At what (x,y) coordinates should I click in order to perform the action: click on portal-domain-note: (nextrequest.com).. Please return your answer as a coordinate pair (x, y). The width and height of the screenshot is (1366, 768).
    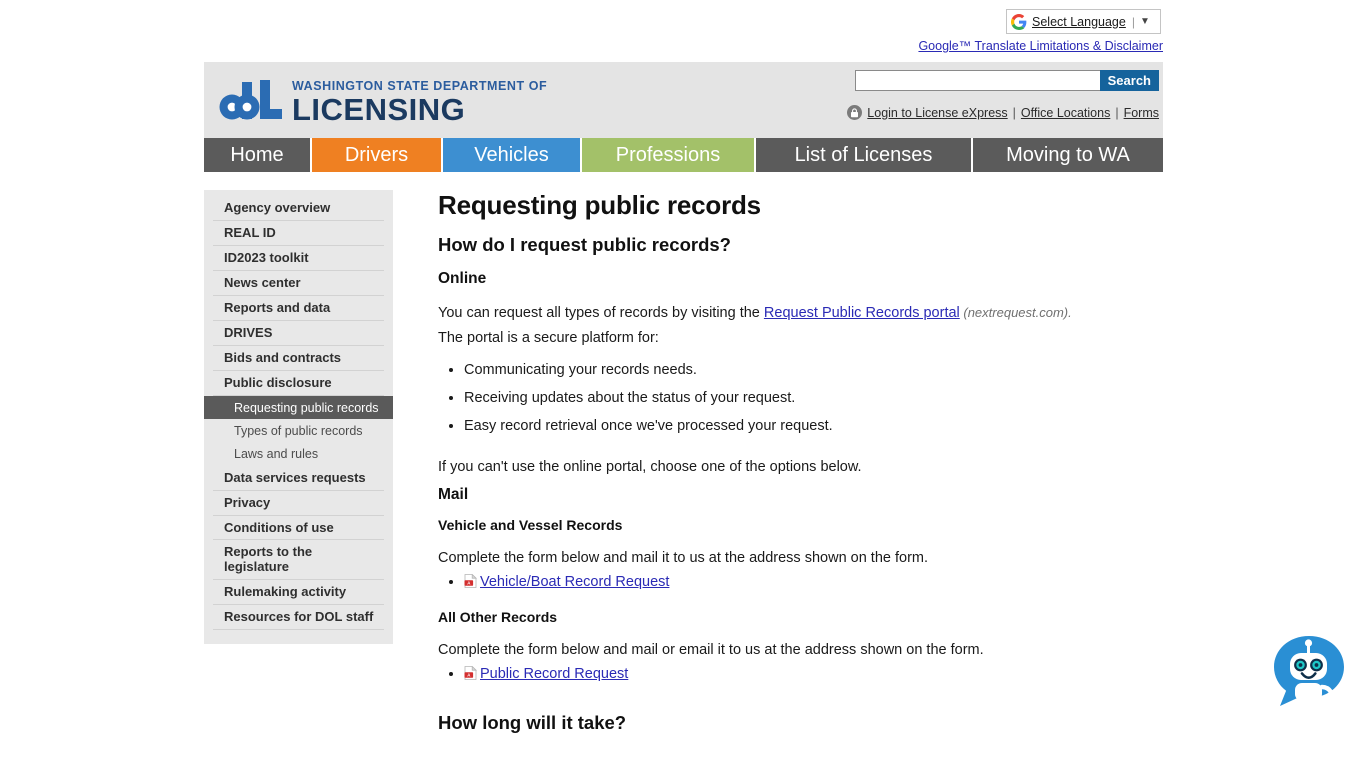
    Looking at the image, I should click on (1015, 312).